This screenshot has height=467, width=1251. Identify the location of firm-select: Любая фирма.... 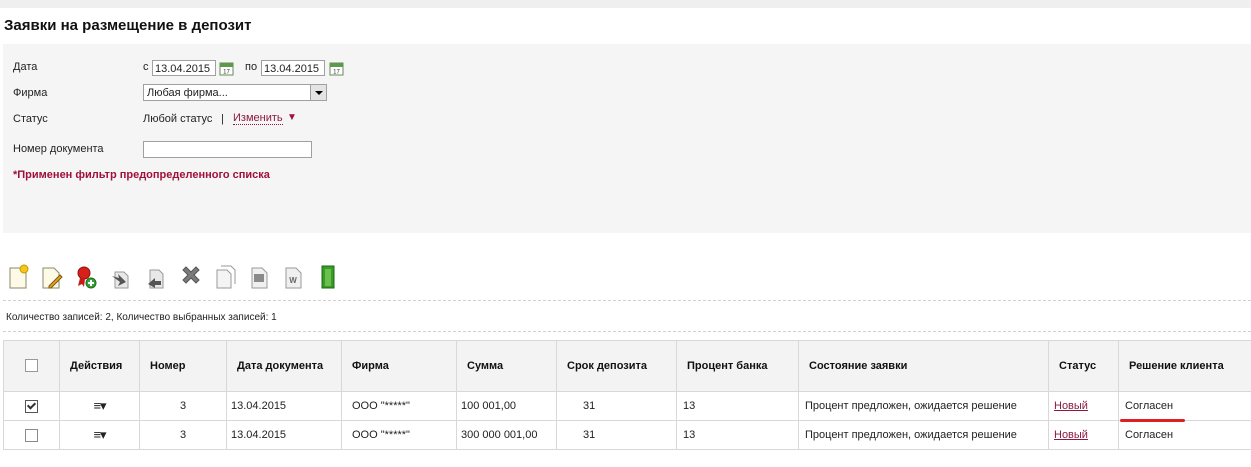
(235, 92).